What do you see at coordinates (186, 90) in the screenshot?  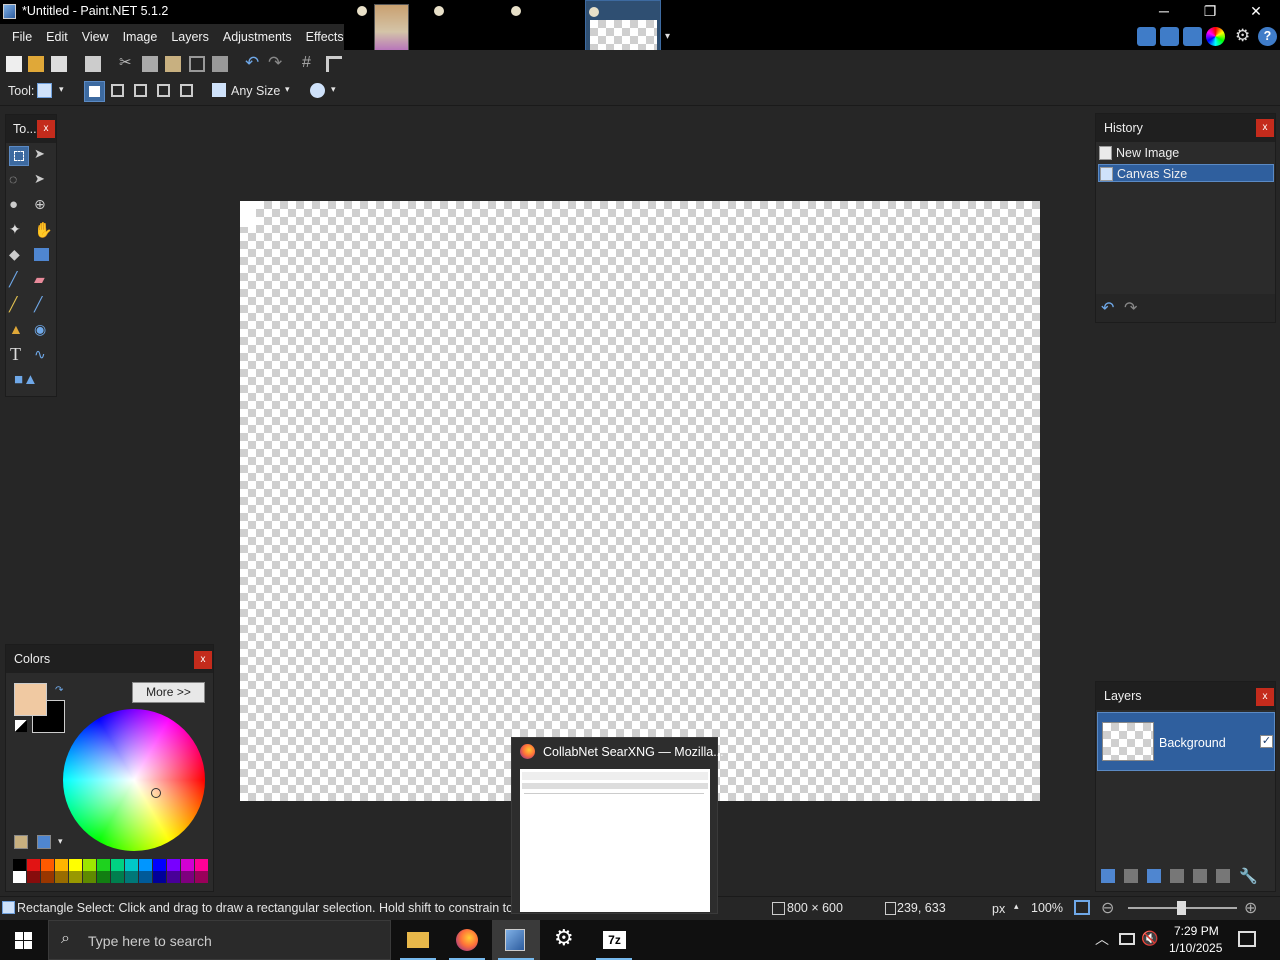 I see `selection-mode-invert-icon` at bounding box center [186, 90].